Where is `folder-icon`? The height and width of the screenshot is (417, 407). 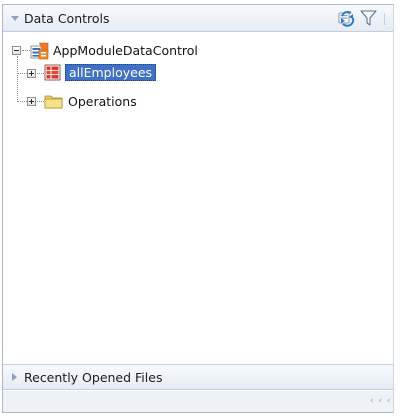
folder-icon is located at coordinates (53, 102).